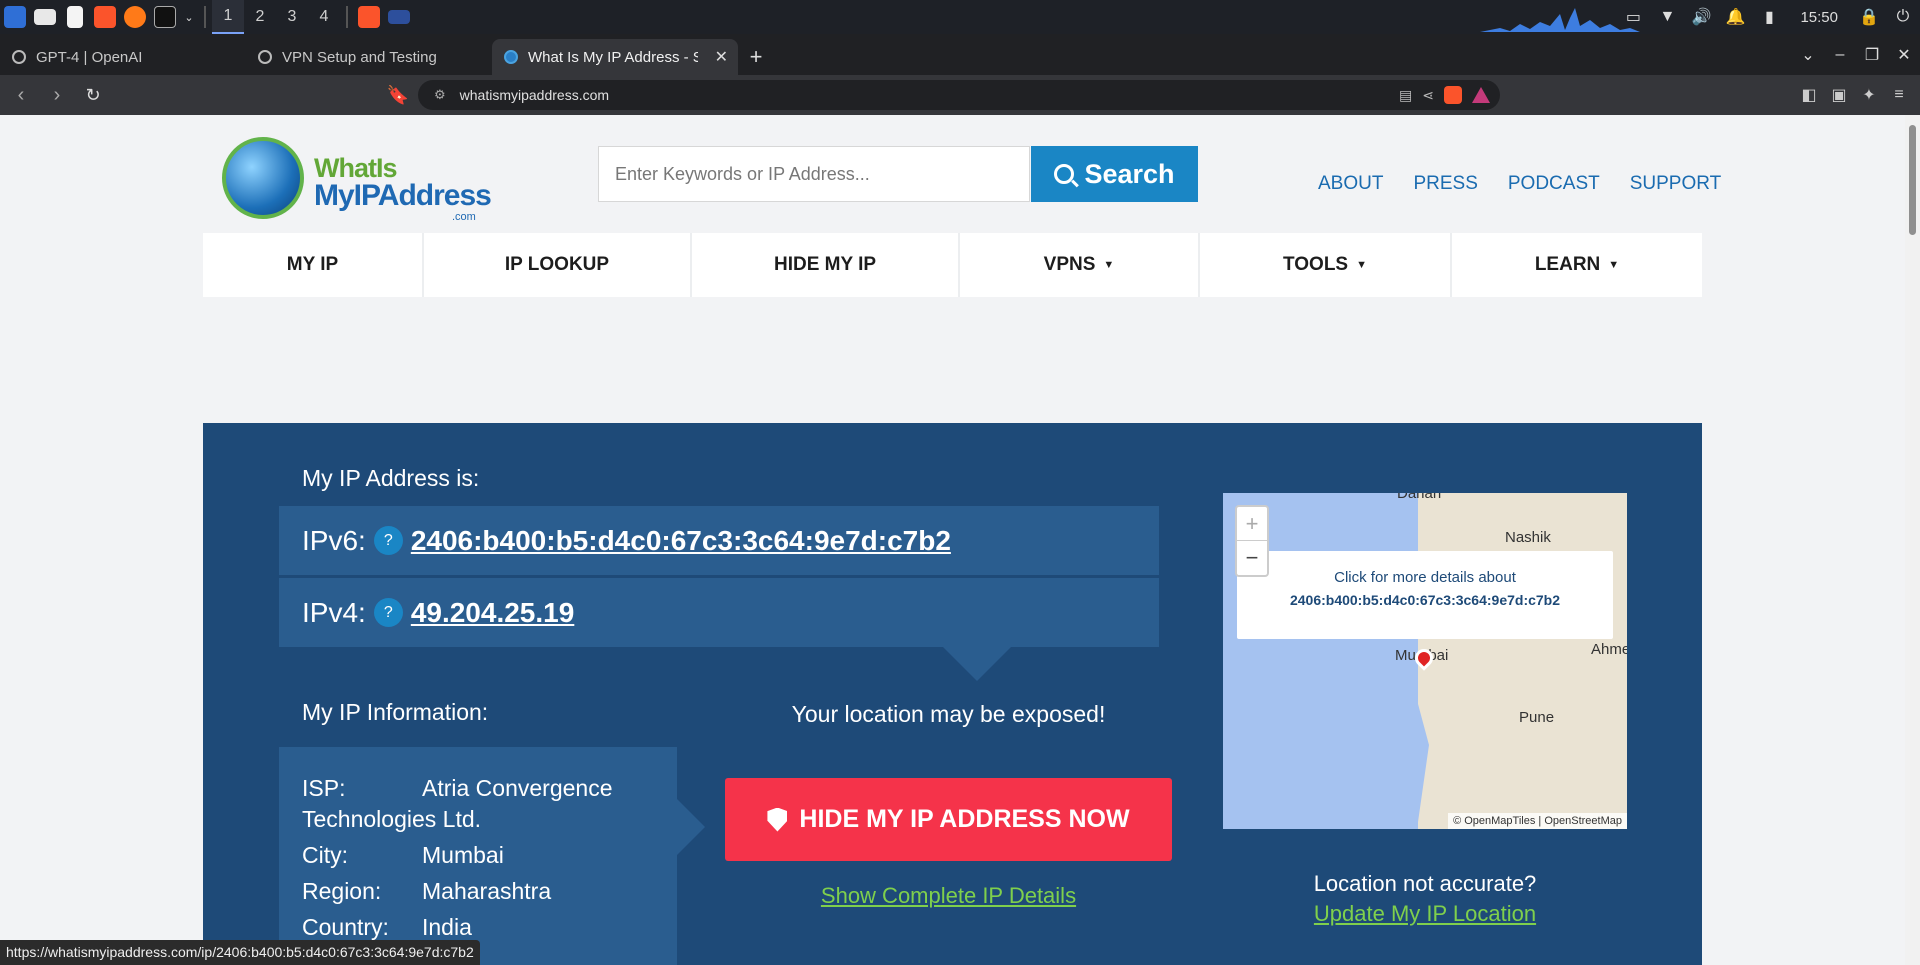  I want to click on tab-search-icon: ⌄, so click(1808, 55).